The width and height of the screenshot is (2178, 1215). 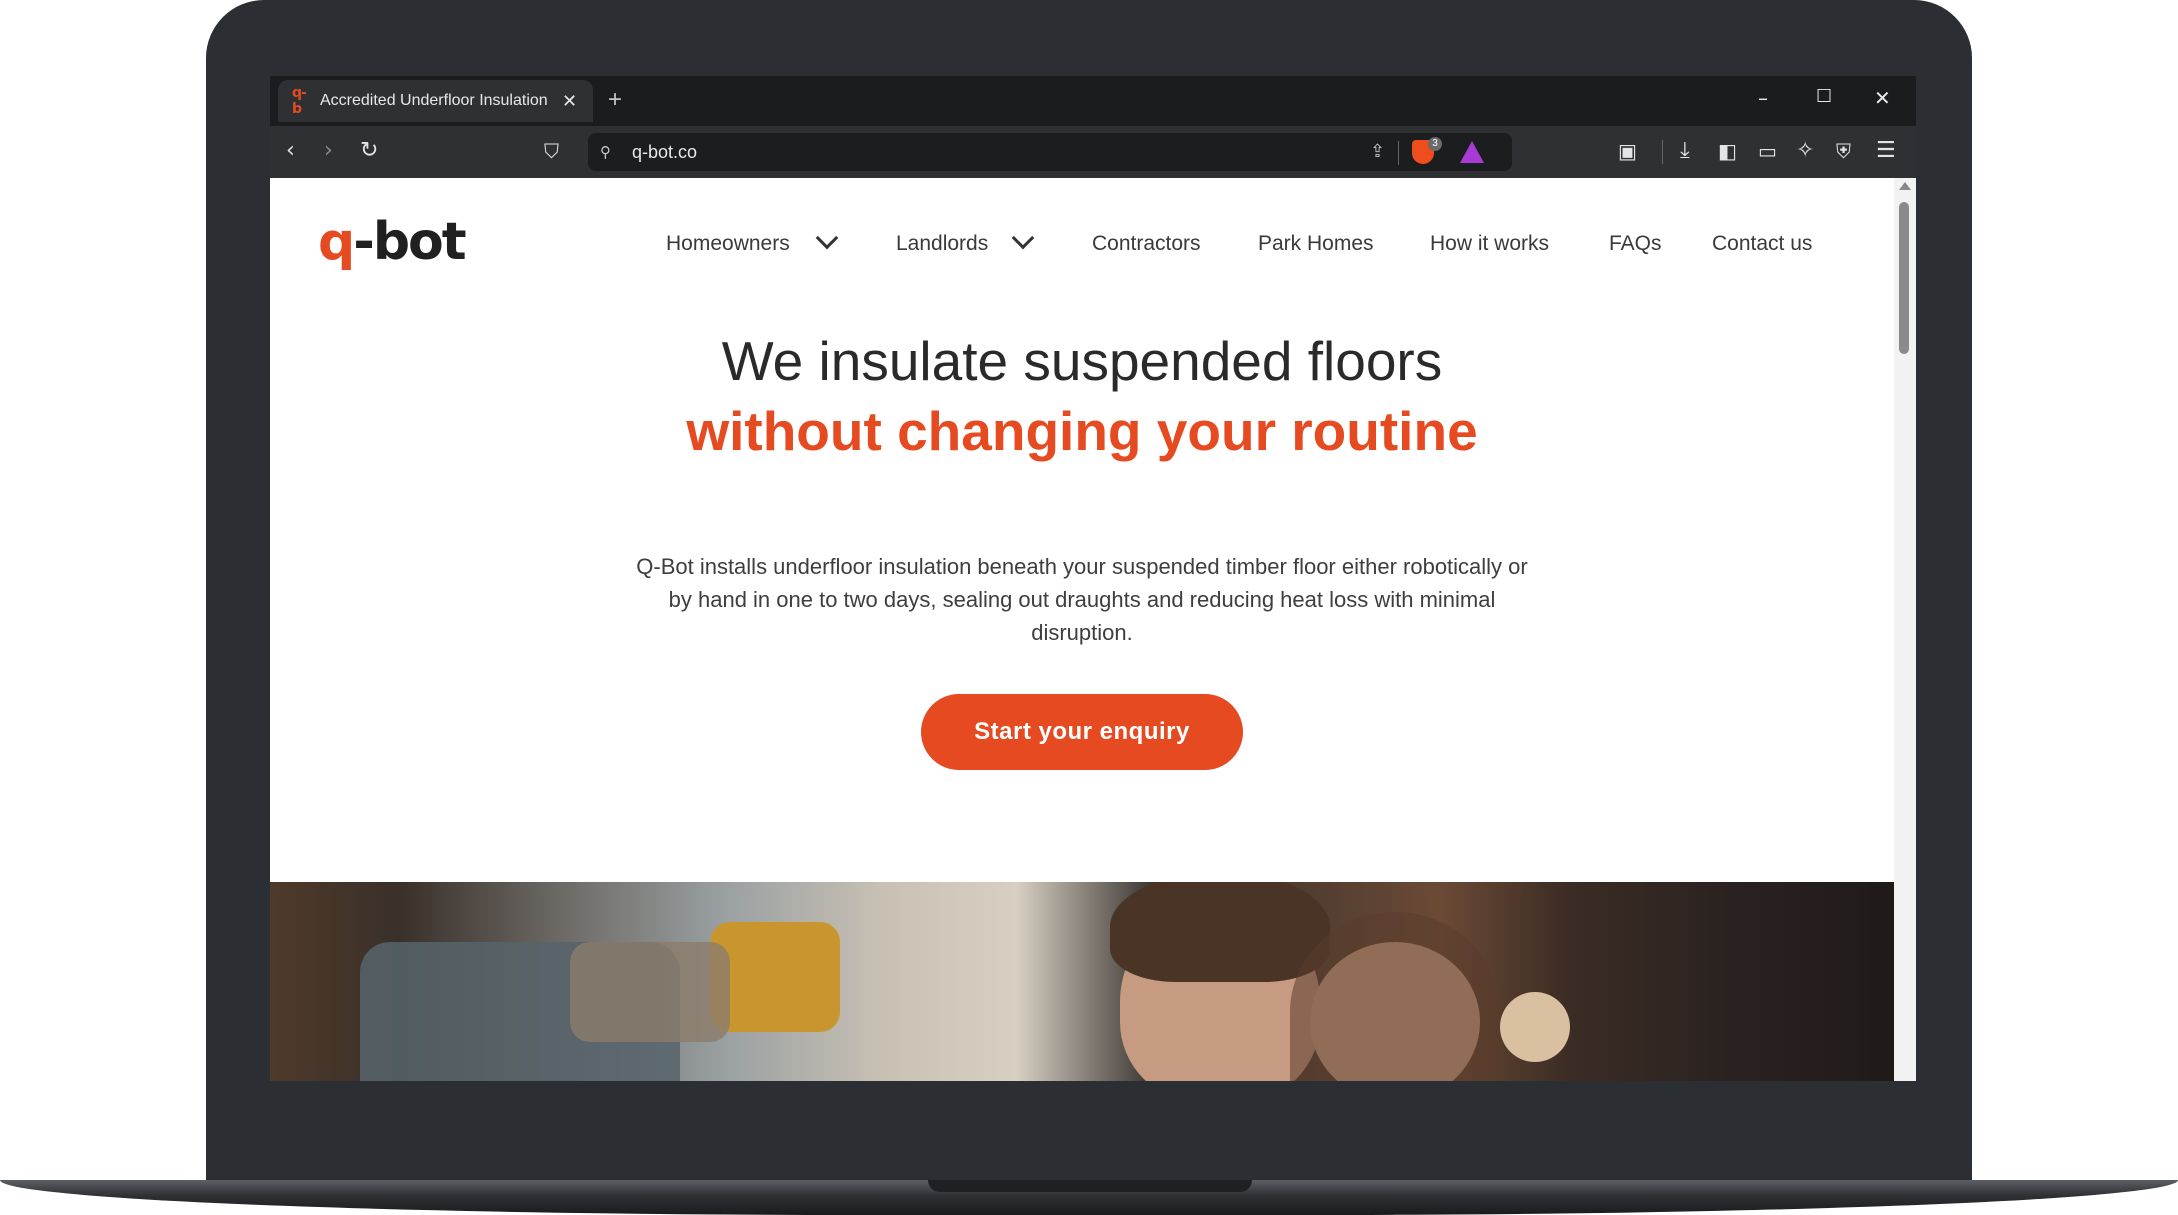 I want to click on site-info-icon: ⚲, so click(x=605, y=152).